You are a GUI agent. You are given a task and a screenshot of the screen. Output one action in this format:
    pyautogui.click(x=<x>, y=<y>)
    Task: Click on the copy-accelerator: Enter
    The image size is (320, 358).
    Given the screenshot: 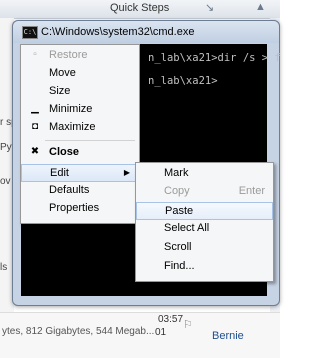 What is the action you would take?
    pyautogui.click(x=251, y=191)
    